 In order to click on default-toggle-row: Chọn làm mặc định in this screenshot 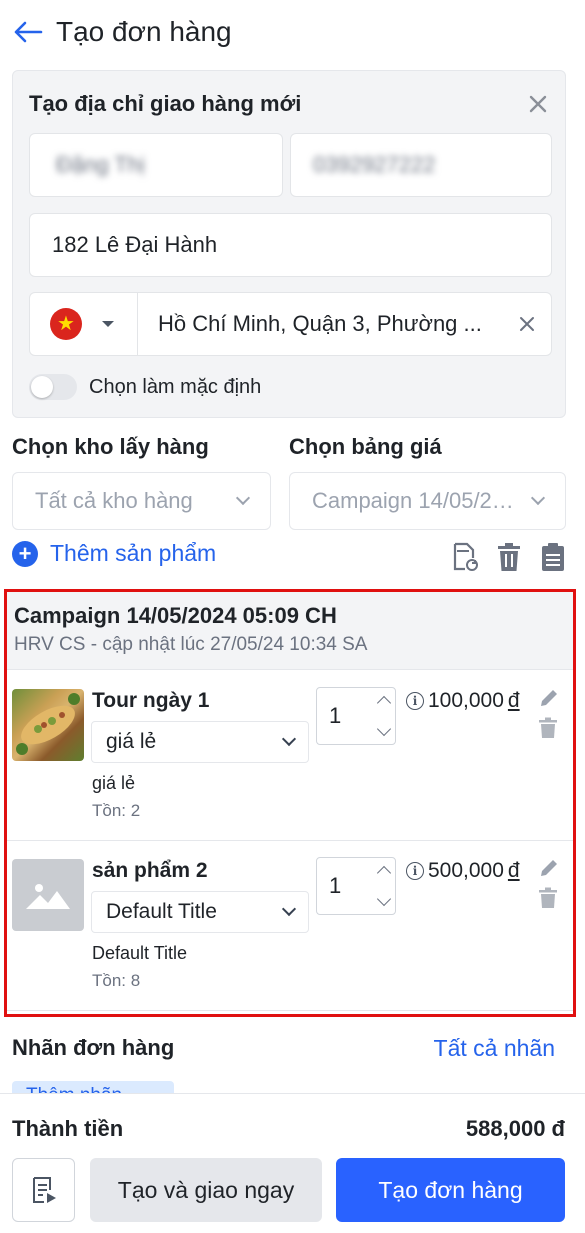, I will do `click(145, 387)`.